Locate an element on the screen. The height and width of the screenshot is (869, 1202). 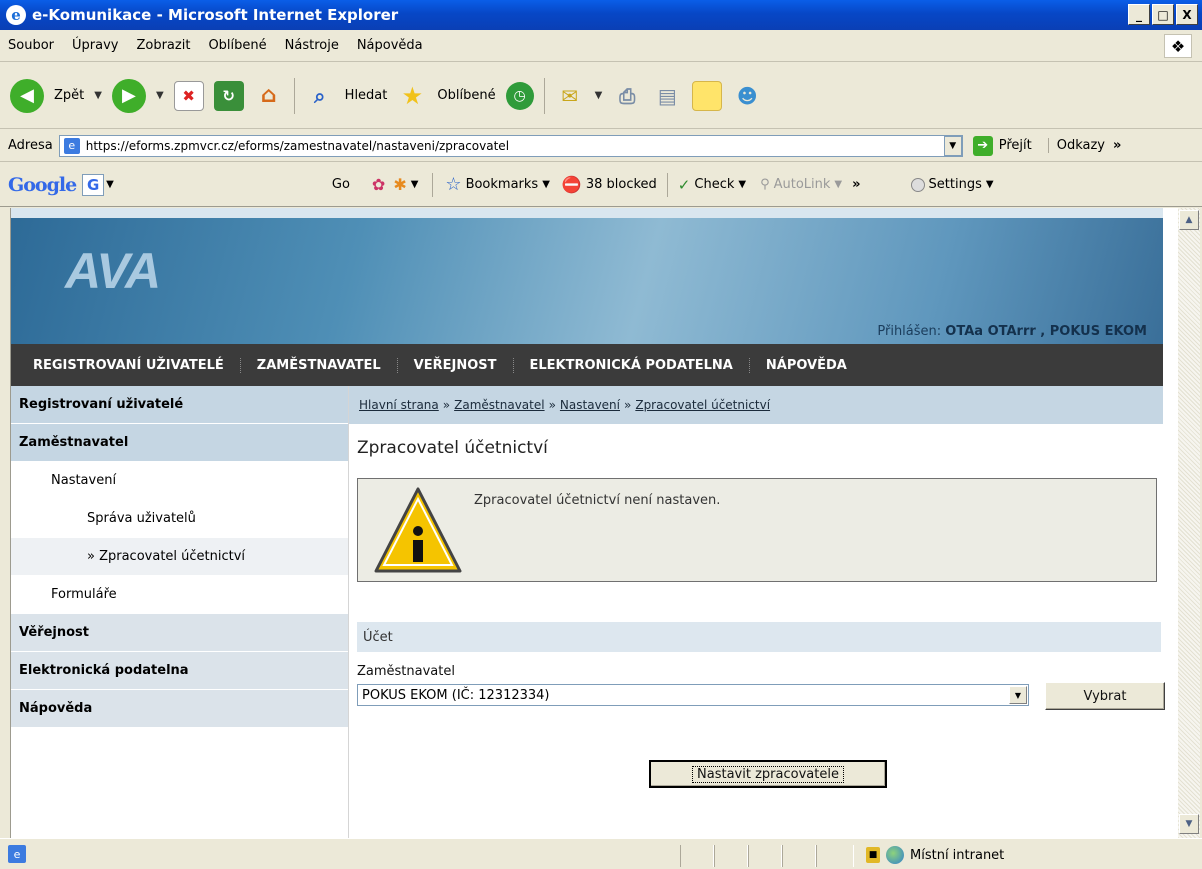
page-title: Zpracovatel účetnictví is located at coordinates (452, 448).